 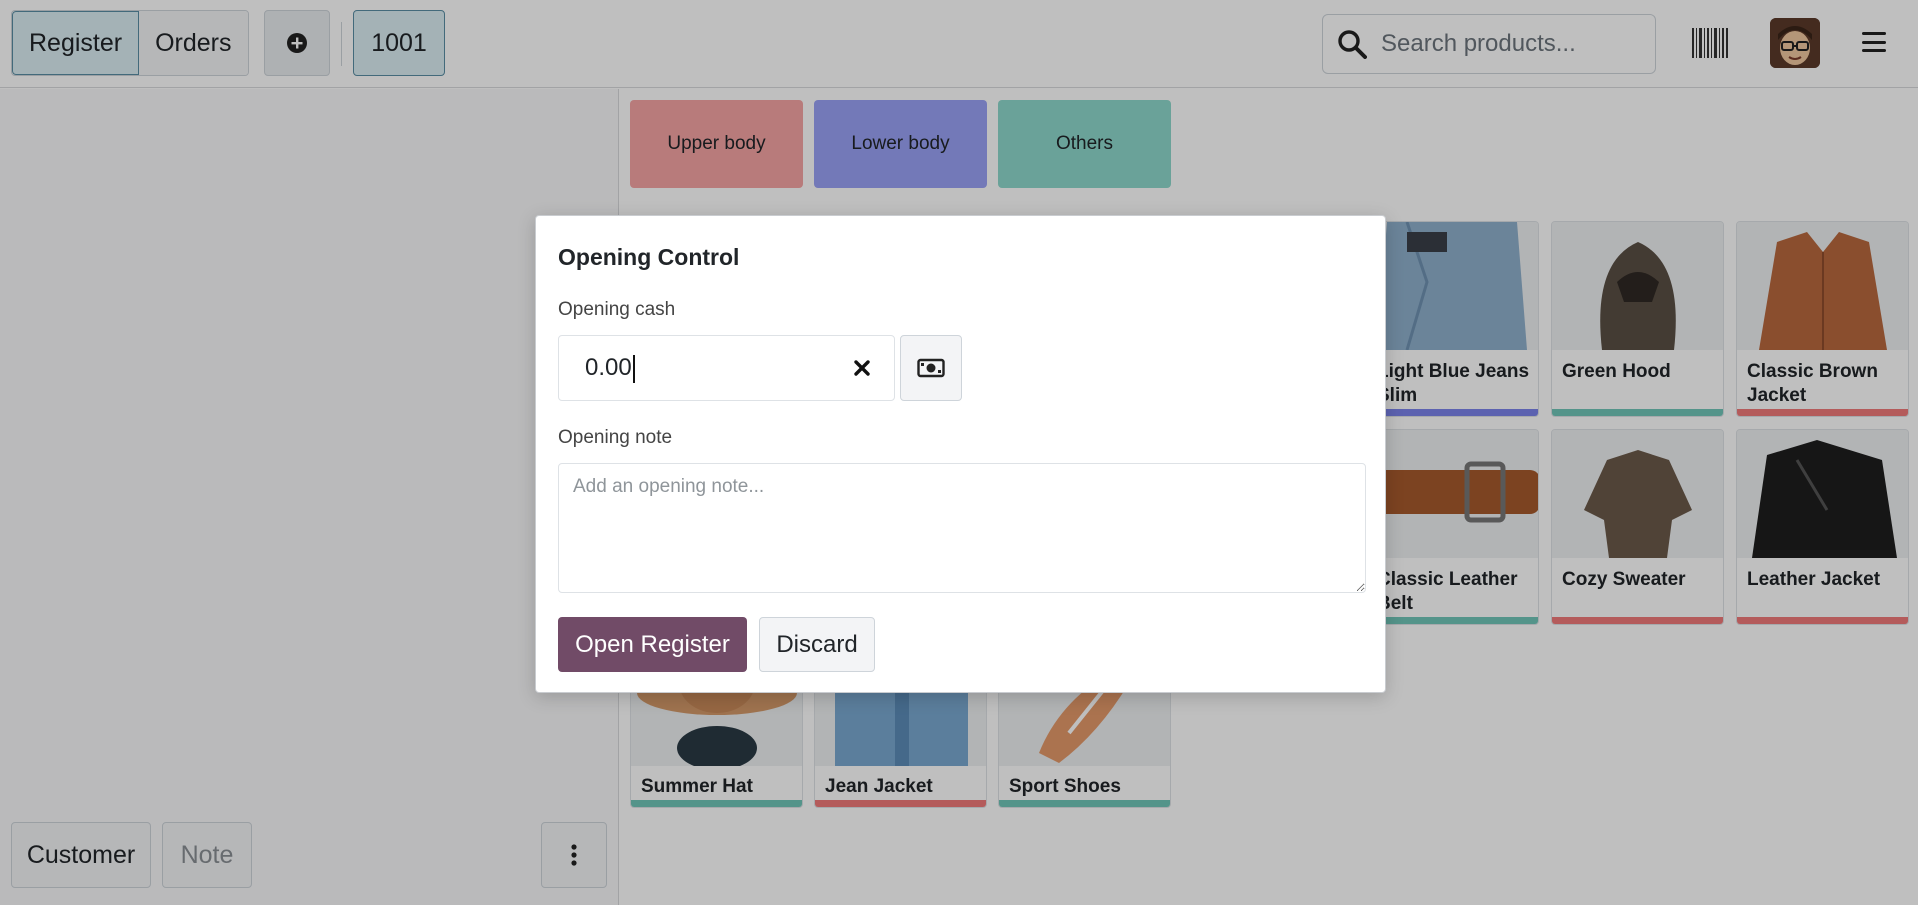 What do you see at coordinates (617, 309) in the screenshot?
I see `opening-cash-label: Opening cash` at bounding box center [617, 309].